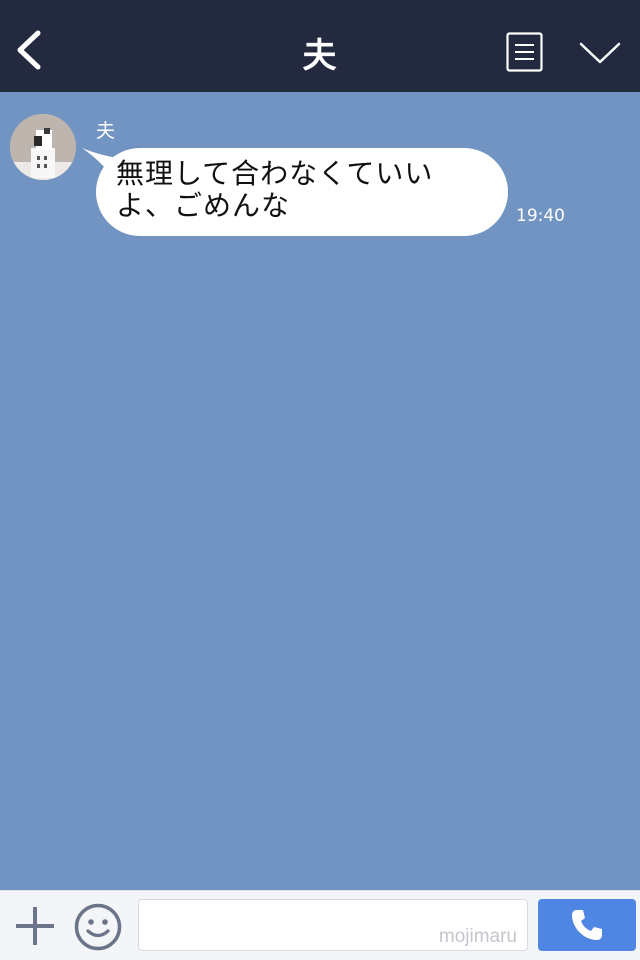  Describe the element at coordinates (477, 936) in the screenshot. I see `watermark-text: mojimaru` at that location.